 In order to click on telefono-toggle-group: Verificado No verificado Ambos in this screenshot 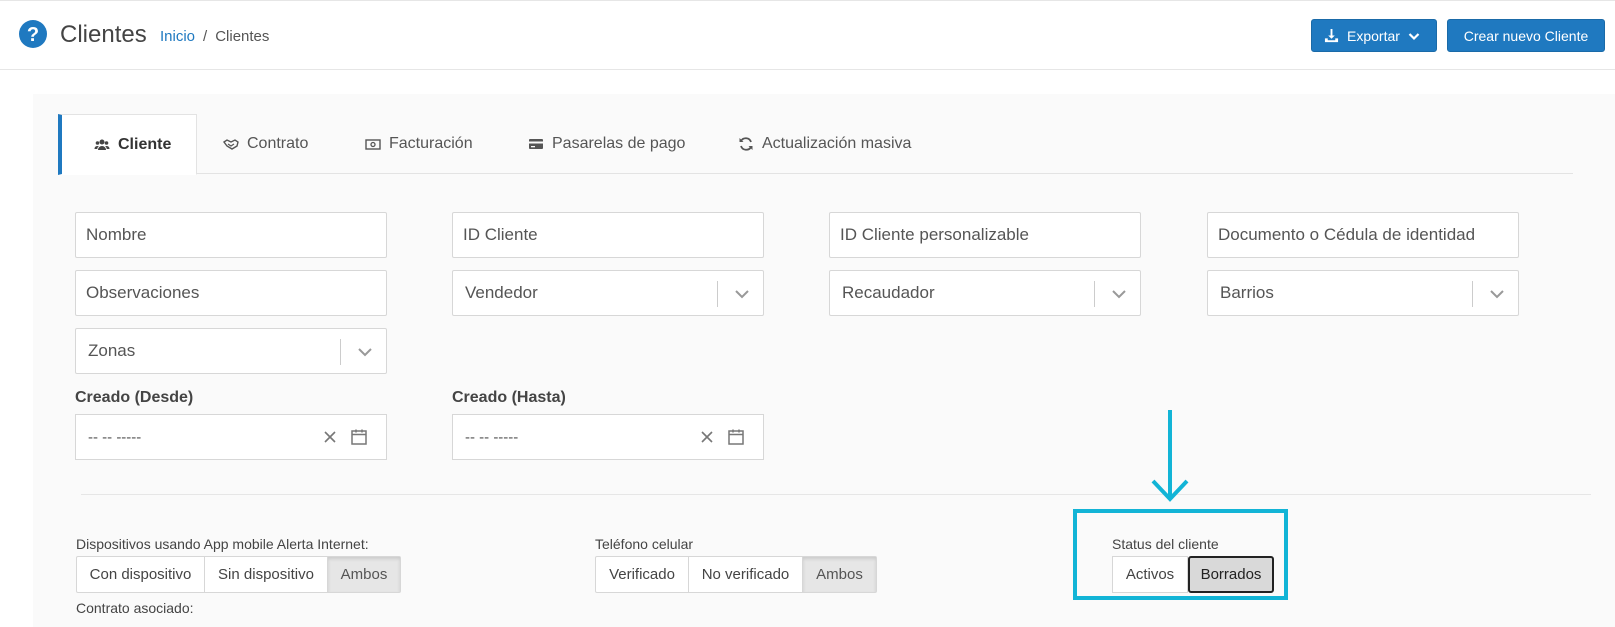, I will do `click(736, 574)`.